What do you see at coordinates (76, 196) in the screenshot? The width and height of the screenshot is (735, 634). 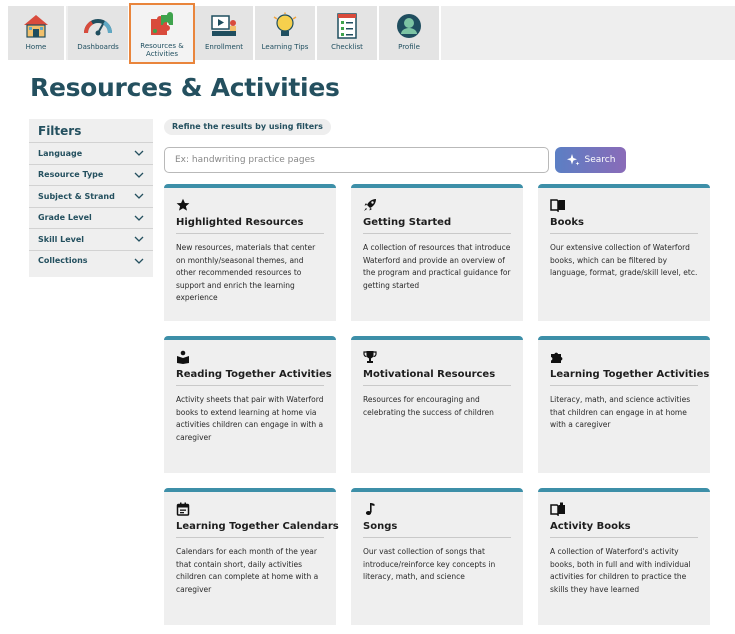 I see `filter-label: Subject & Strand` at bounding box center [76, 196].